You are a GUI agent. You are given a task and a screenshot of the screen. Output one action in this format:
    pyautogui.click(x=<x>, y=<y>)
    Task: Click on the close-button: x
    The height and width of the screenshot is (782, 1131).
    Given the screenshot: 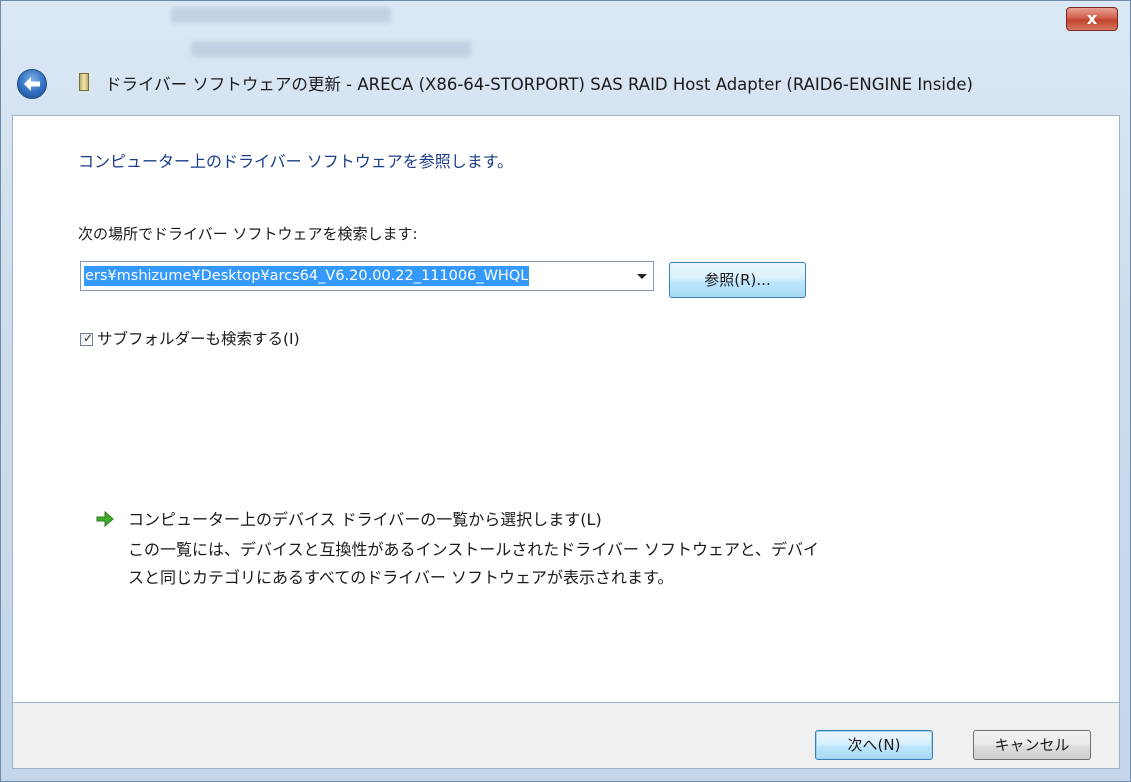 What is the action you would take?
    pyautogui.click(x=1092, y=19)
    